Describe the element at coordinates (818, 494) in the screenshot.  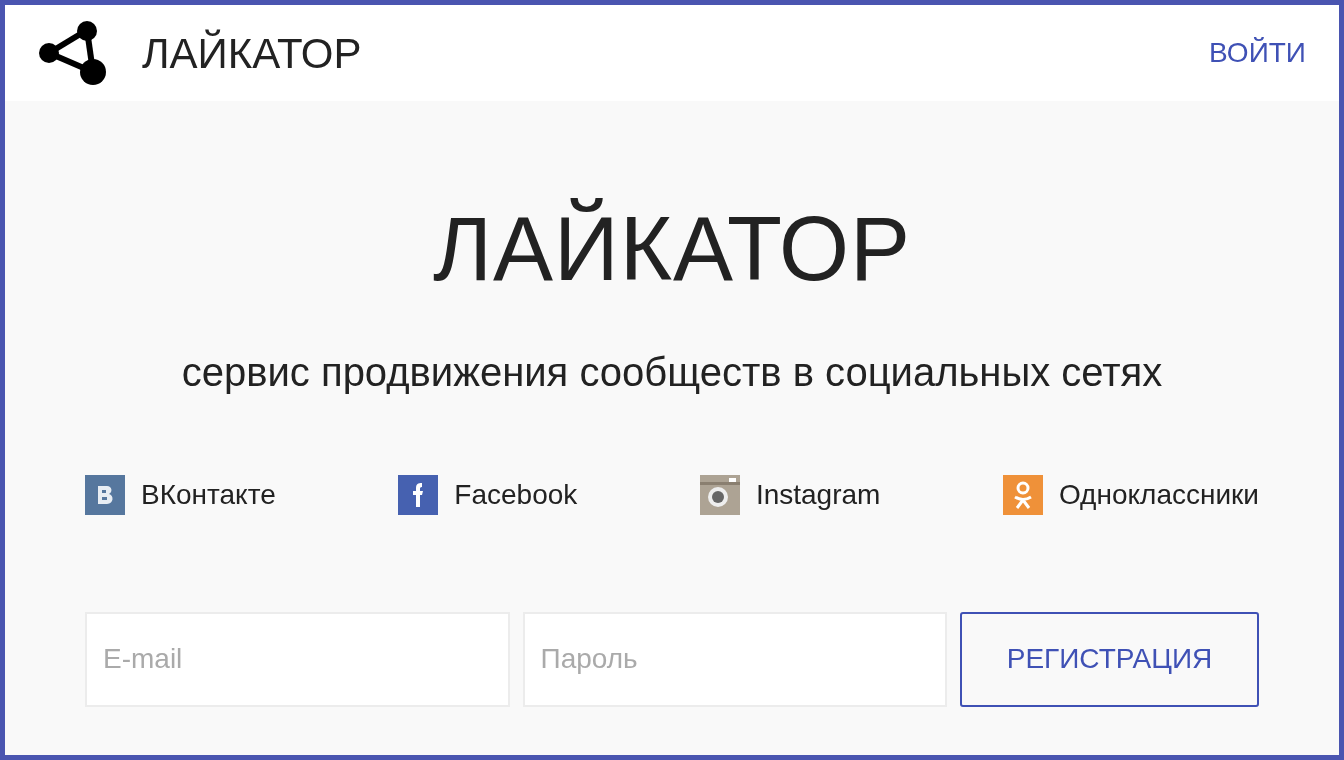
I see `network-label: Instagram` at that location.